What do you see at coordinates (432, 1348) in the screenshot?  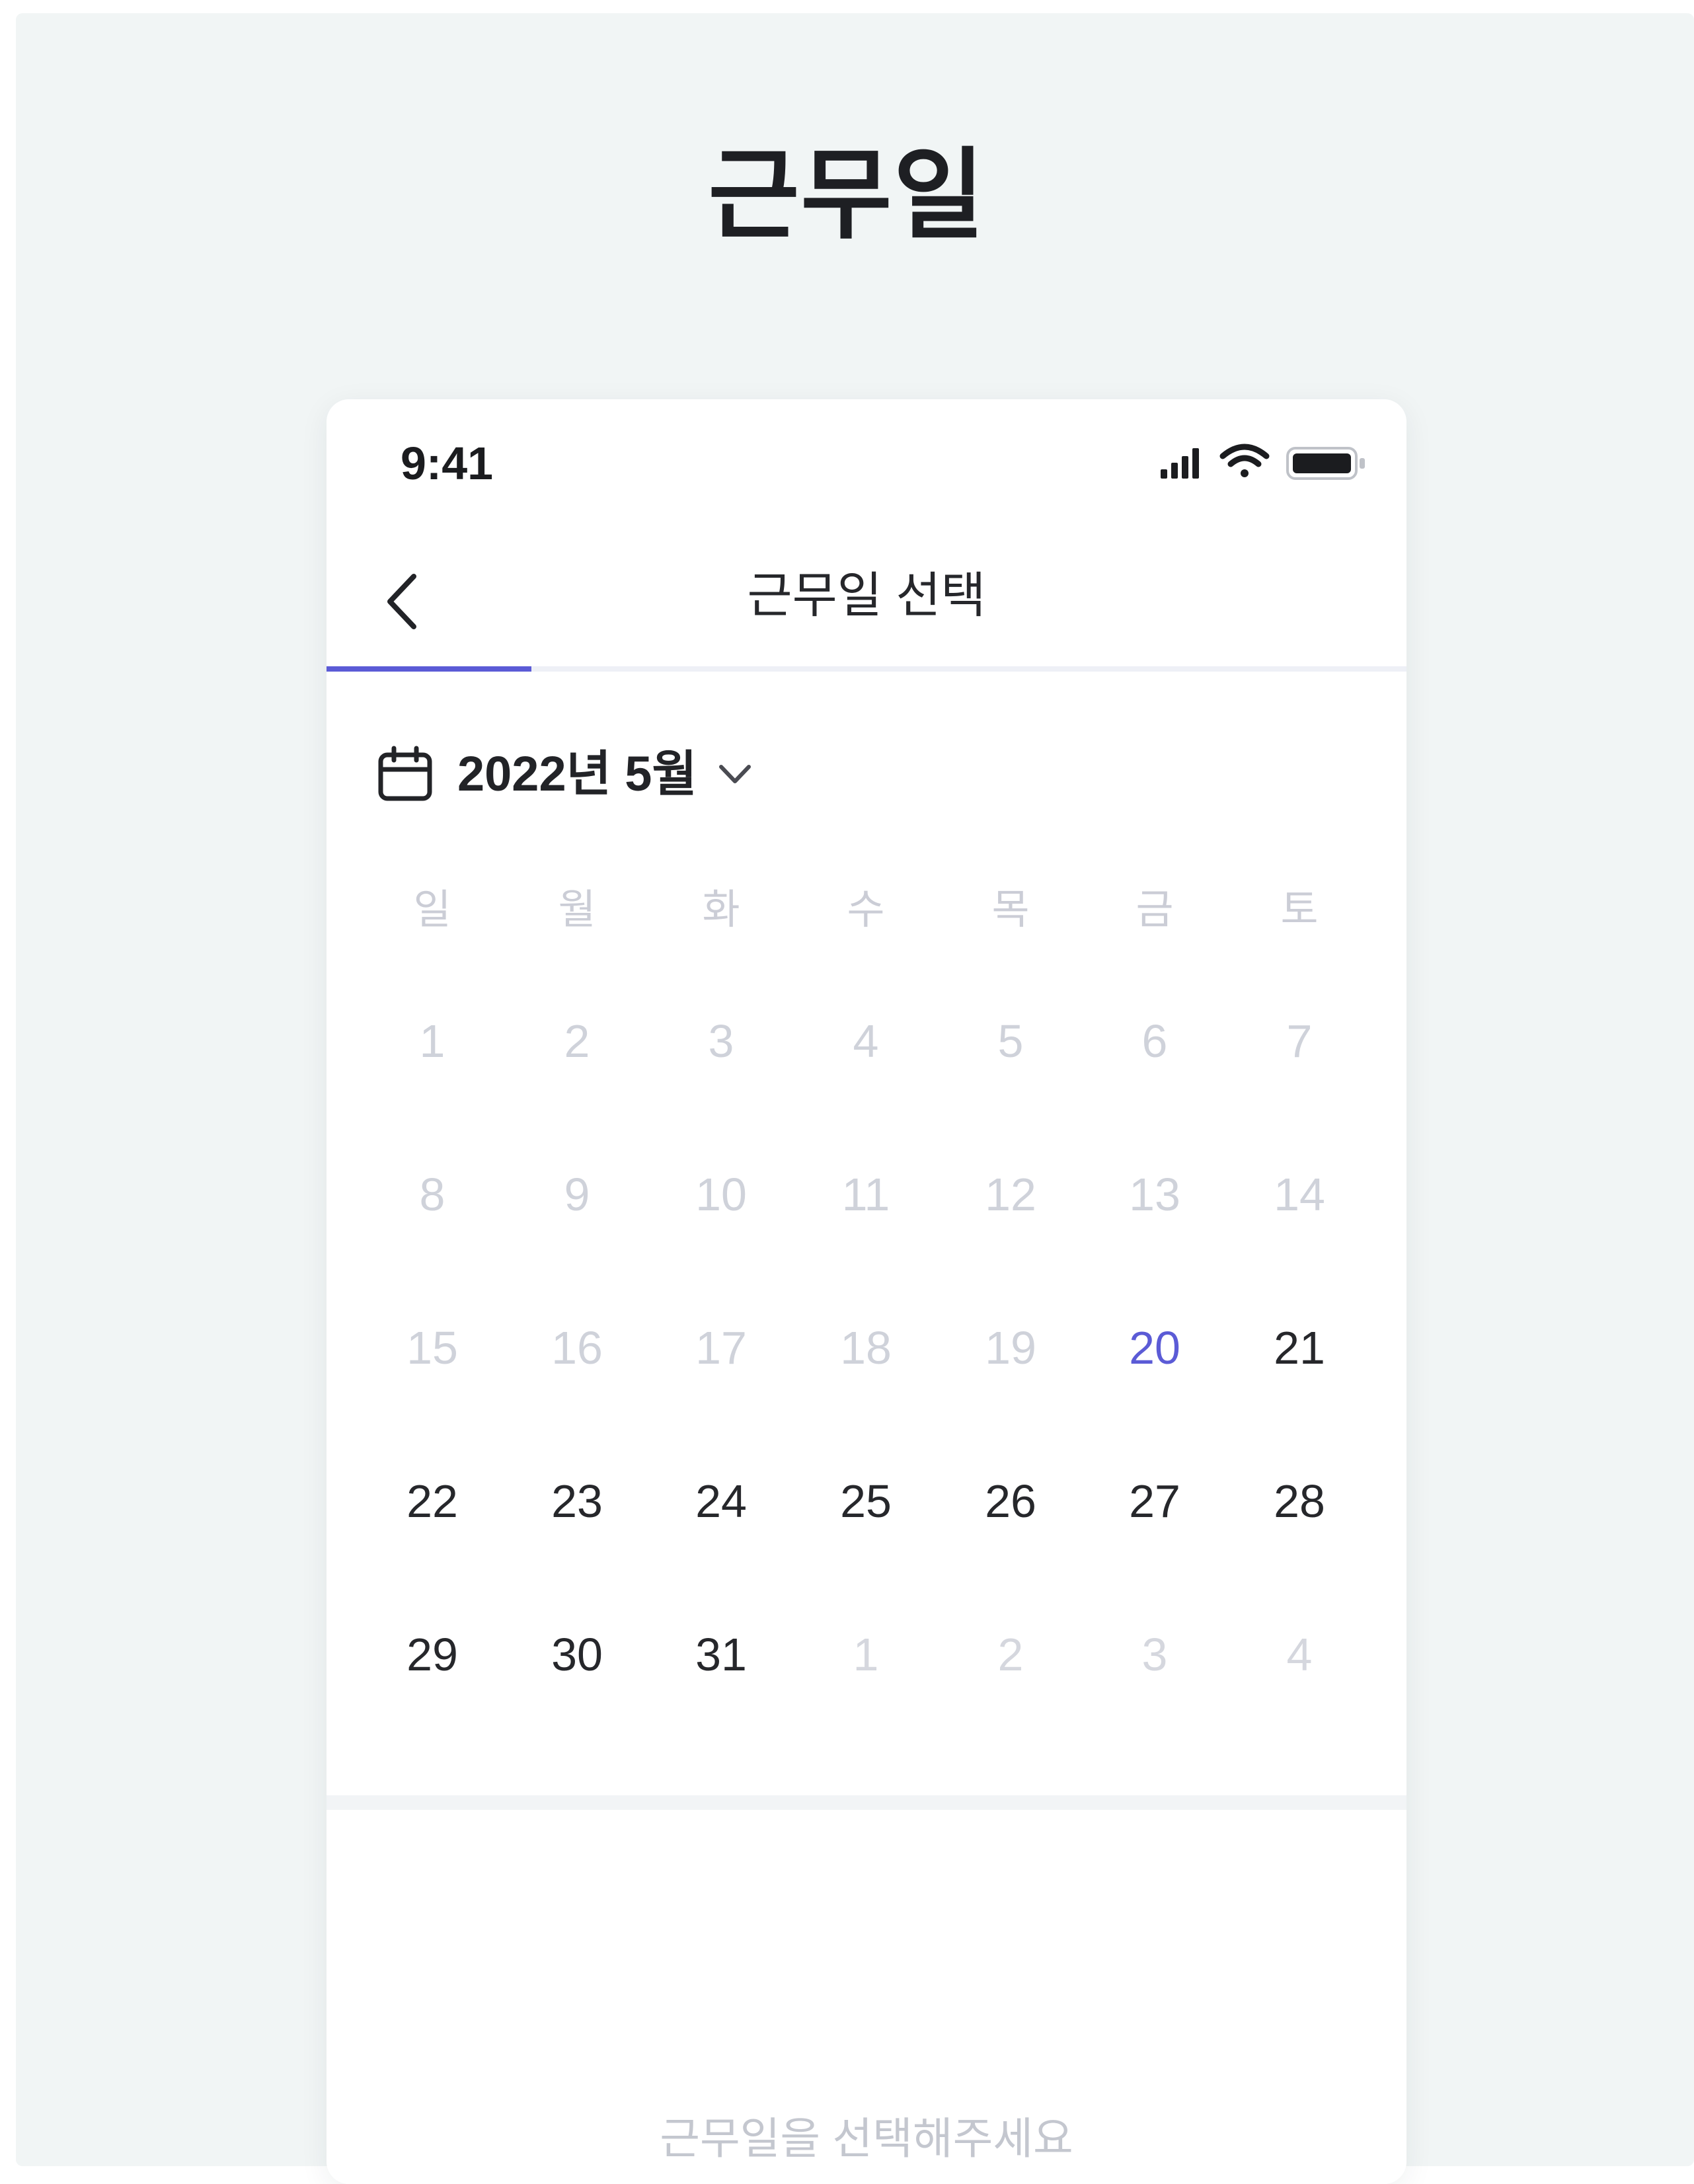 I see `calendar-day: 15` at bounding box center [432, 1348].